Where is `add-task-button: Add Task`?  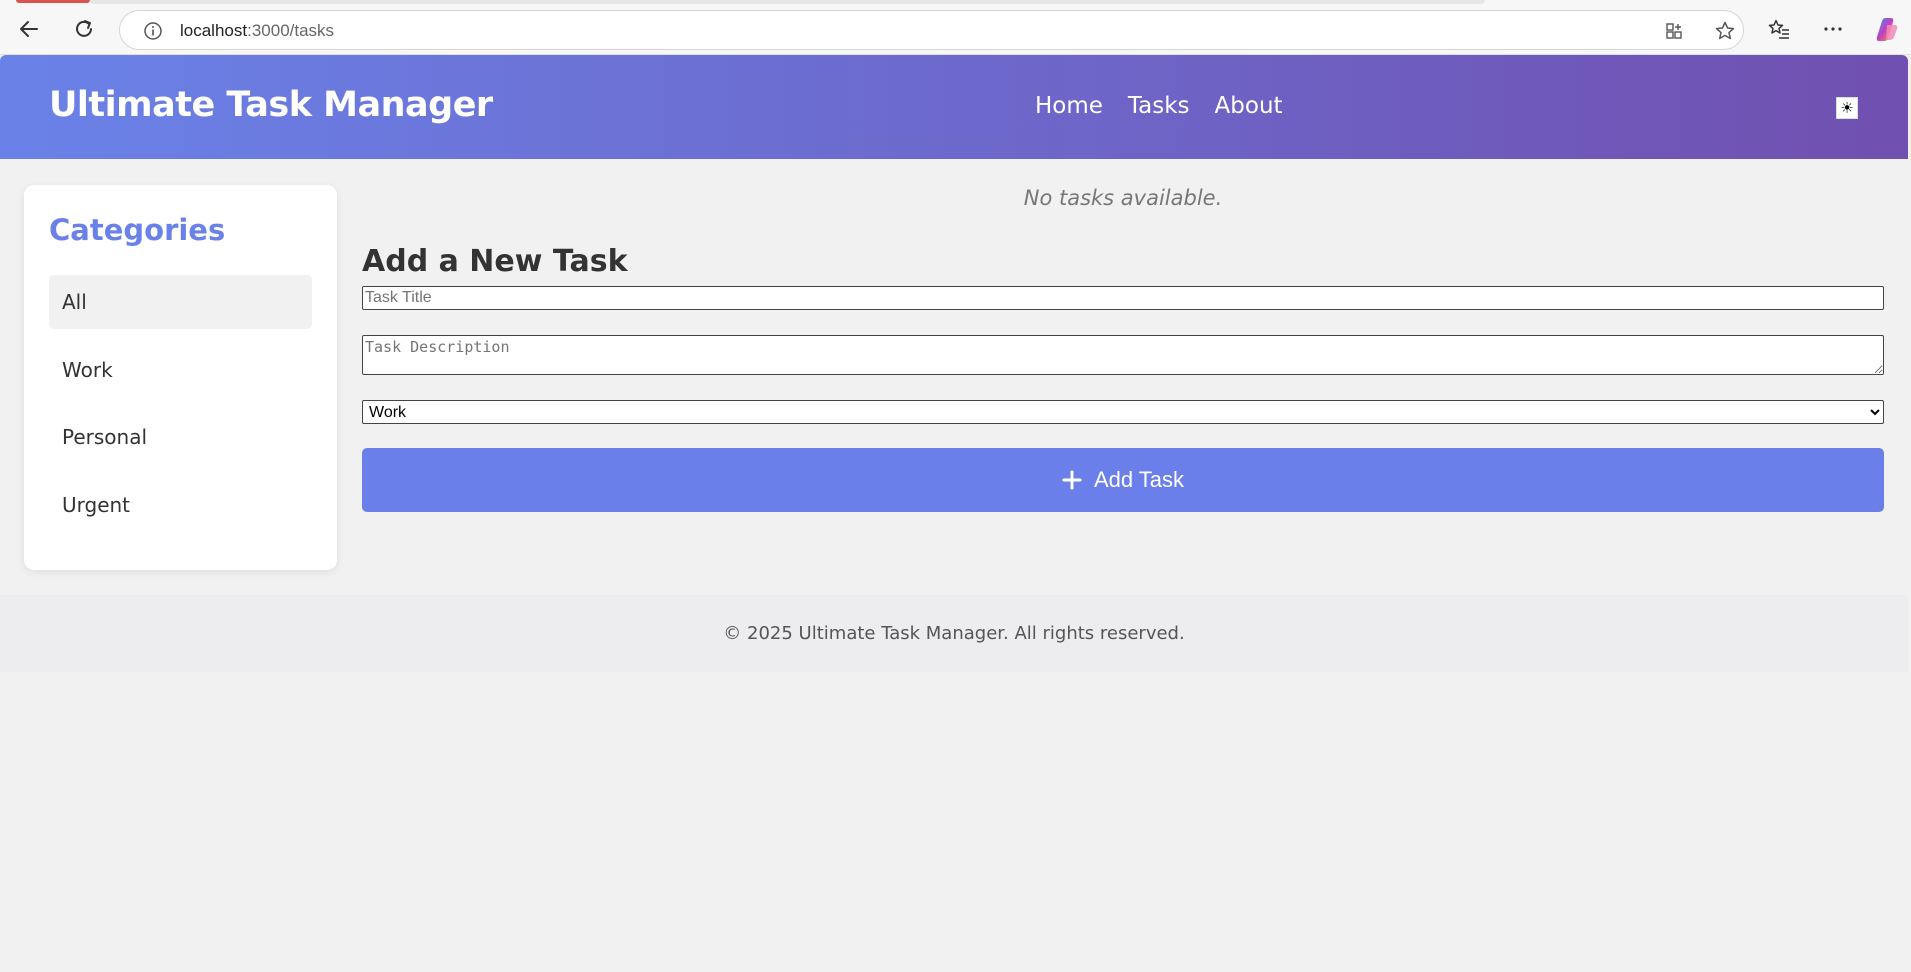
add-task-button: Add Task is located at coordinates (1123, 480).